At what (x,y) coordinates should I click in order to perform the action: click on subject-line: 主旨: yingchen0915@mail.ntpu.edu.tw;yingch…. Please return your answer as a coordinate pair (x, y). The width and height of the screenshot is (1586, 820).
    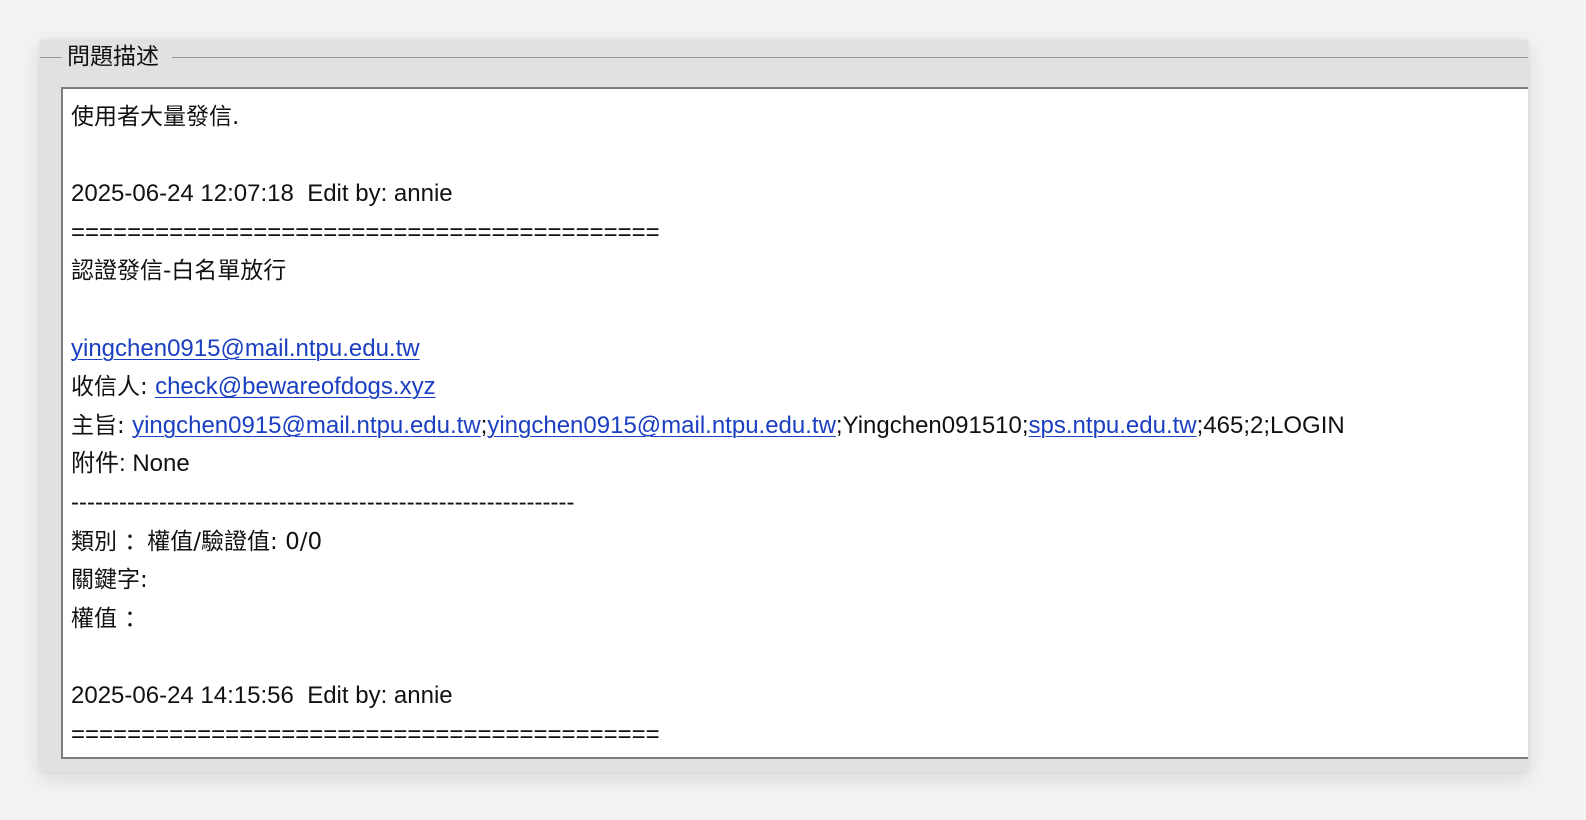
    Looking at the image, I should click on (799, 426).